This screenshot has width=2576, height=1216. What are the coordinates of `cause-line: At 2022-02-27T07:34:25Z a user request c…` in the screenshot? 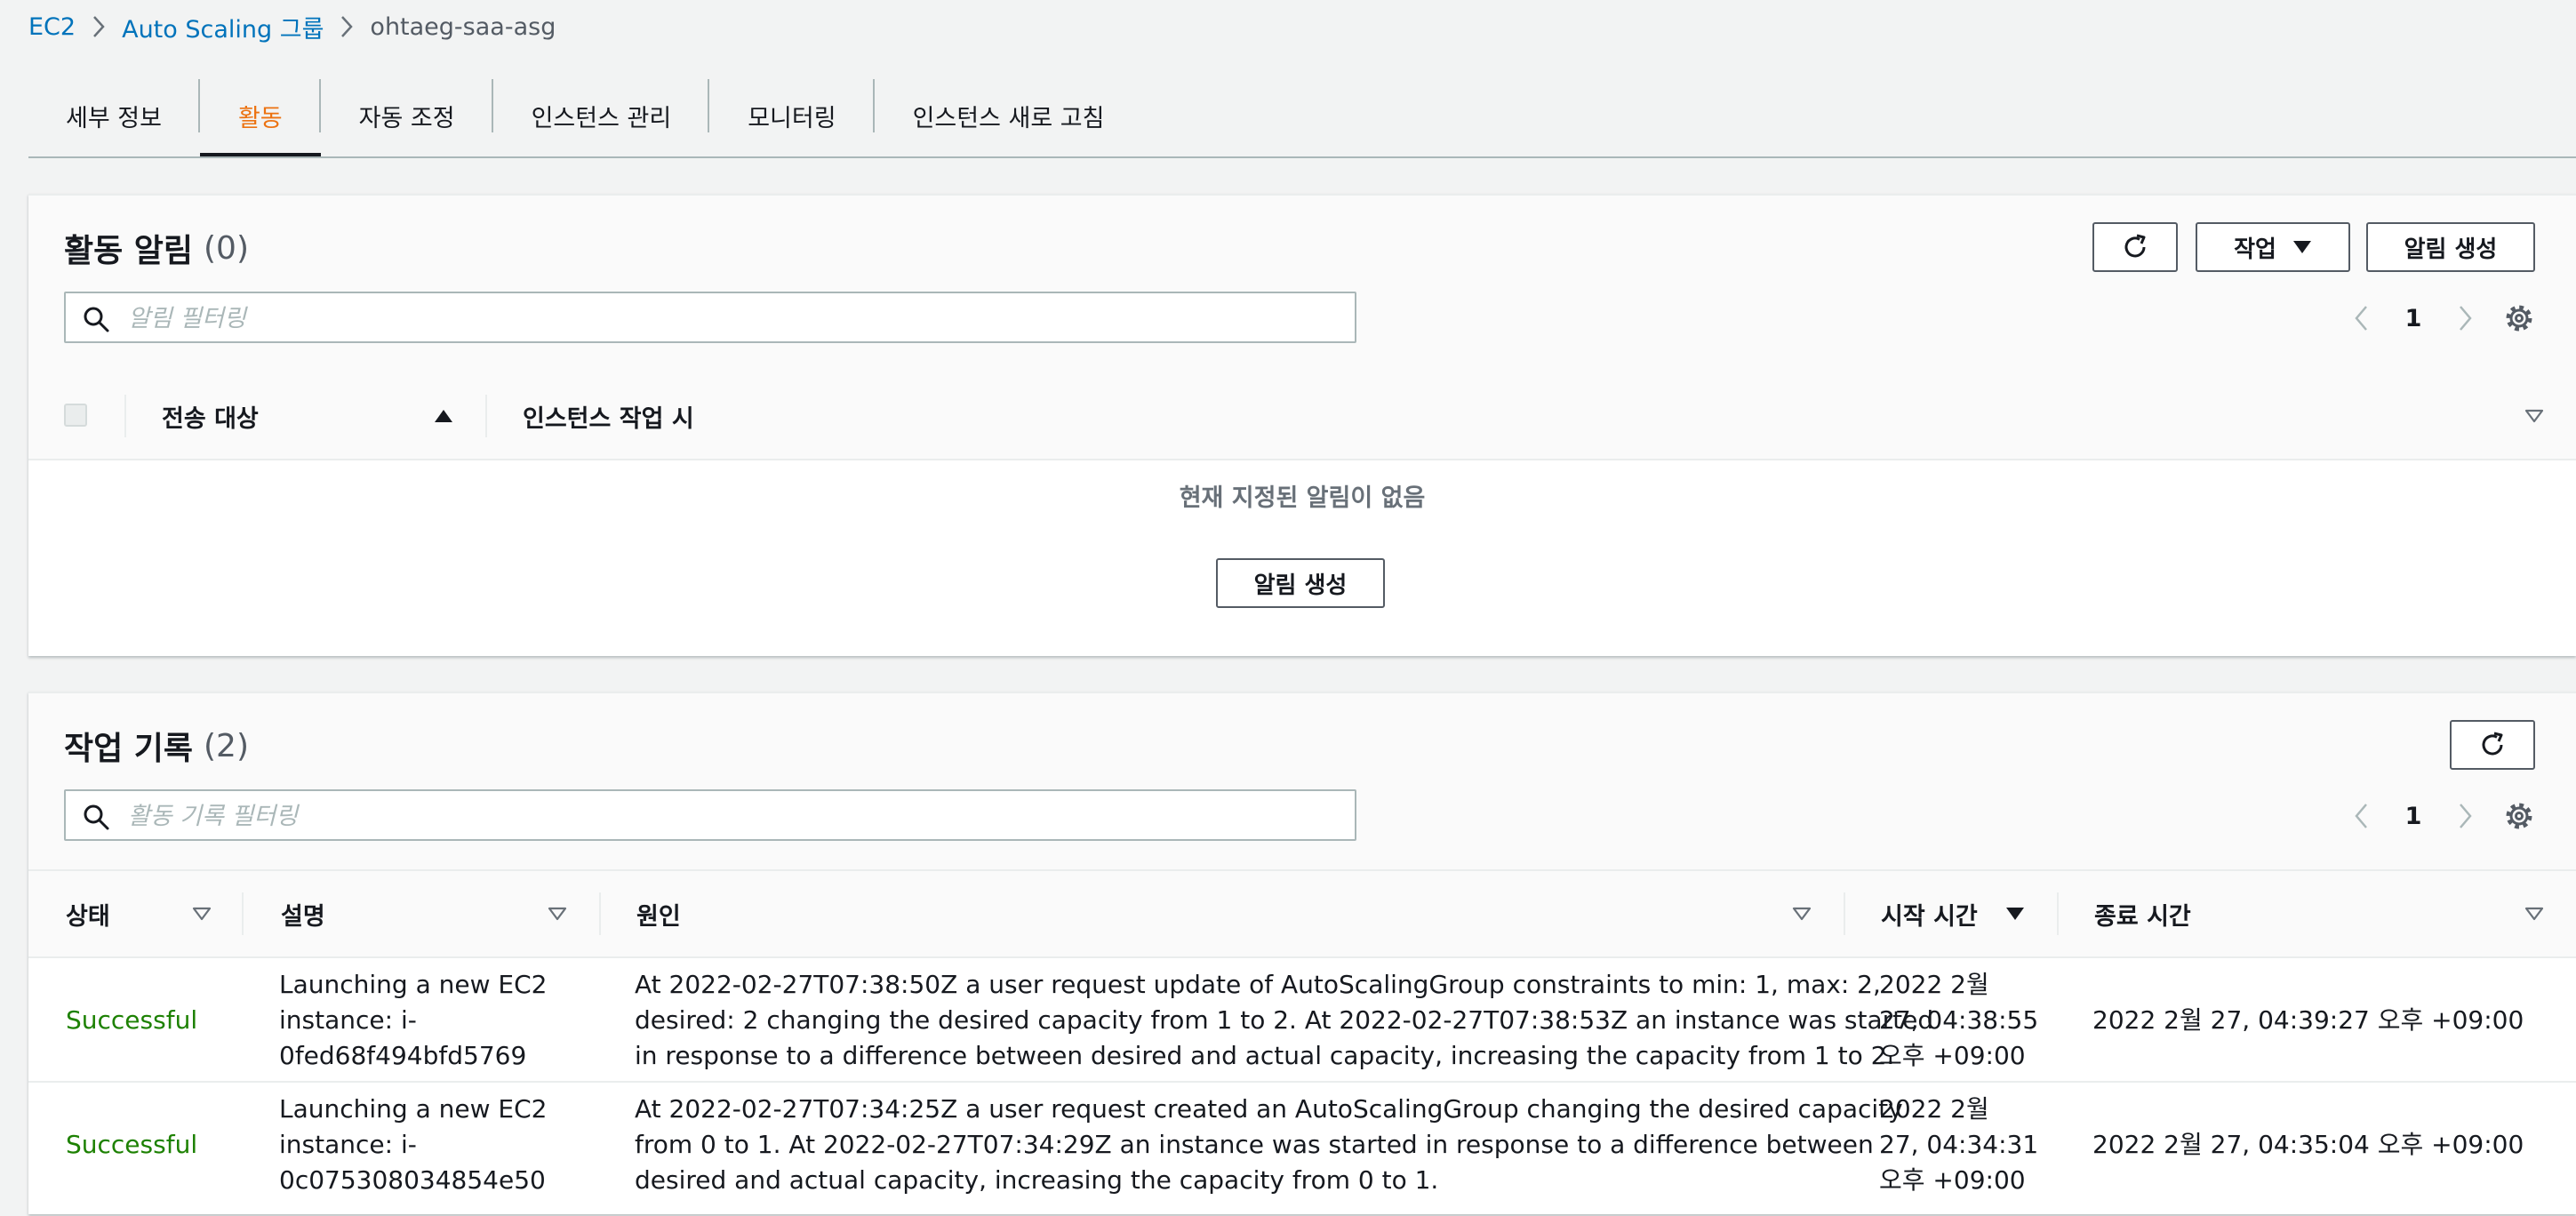 It's located at (1269, 1109).